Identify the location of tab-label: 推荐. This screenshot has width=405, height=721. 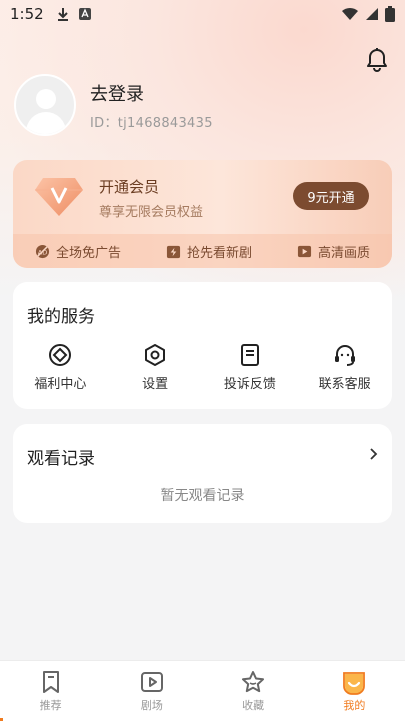
(50, 705).